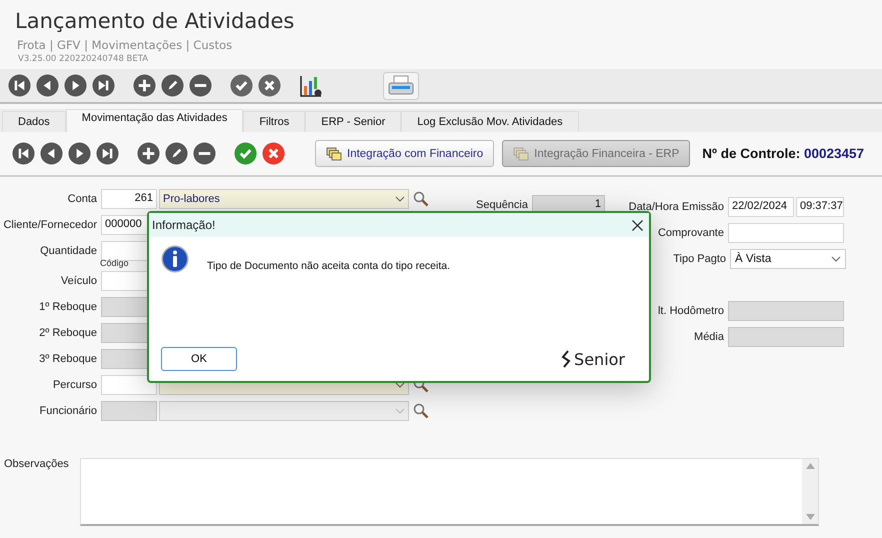 Image resolution: width=882 pixels, height=538 pixels. I want to click on tab: Dados, so click(34, 121).